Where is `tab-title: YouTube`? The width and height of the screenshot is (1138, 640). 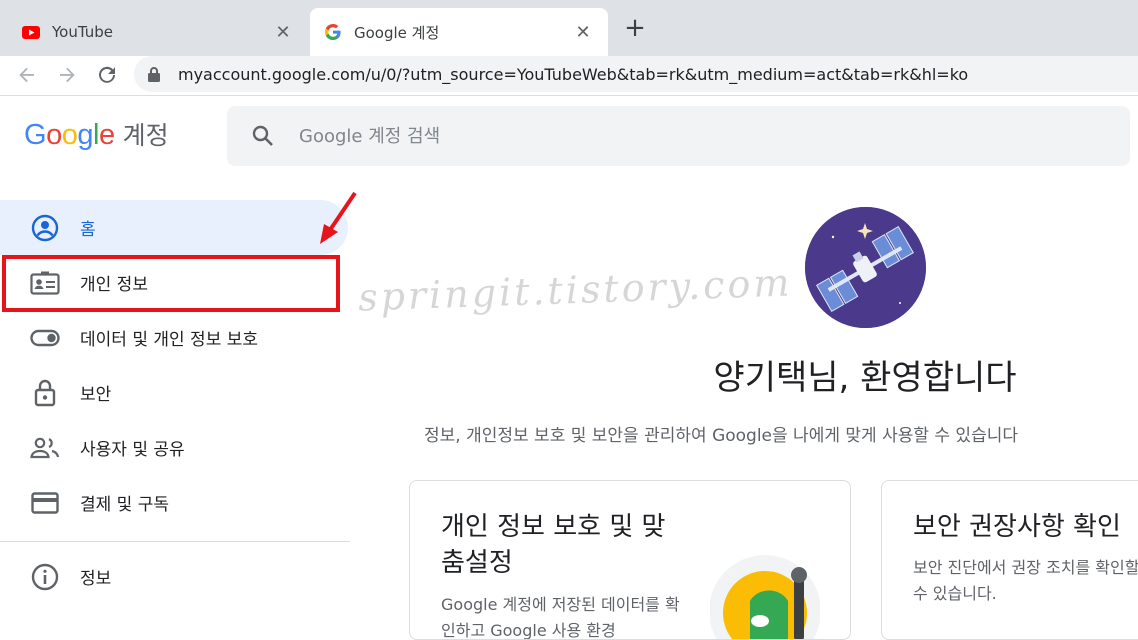
tab-title: YouTube is located at coordinates (82, 32).